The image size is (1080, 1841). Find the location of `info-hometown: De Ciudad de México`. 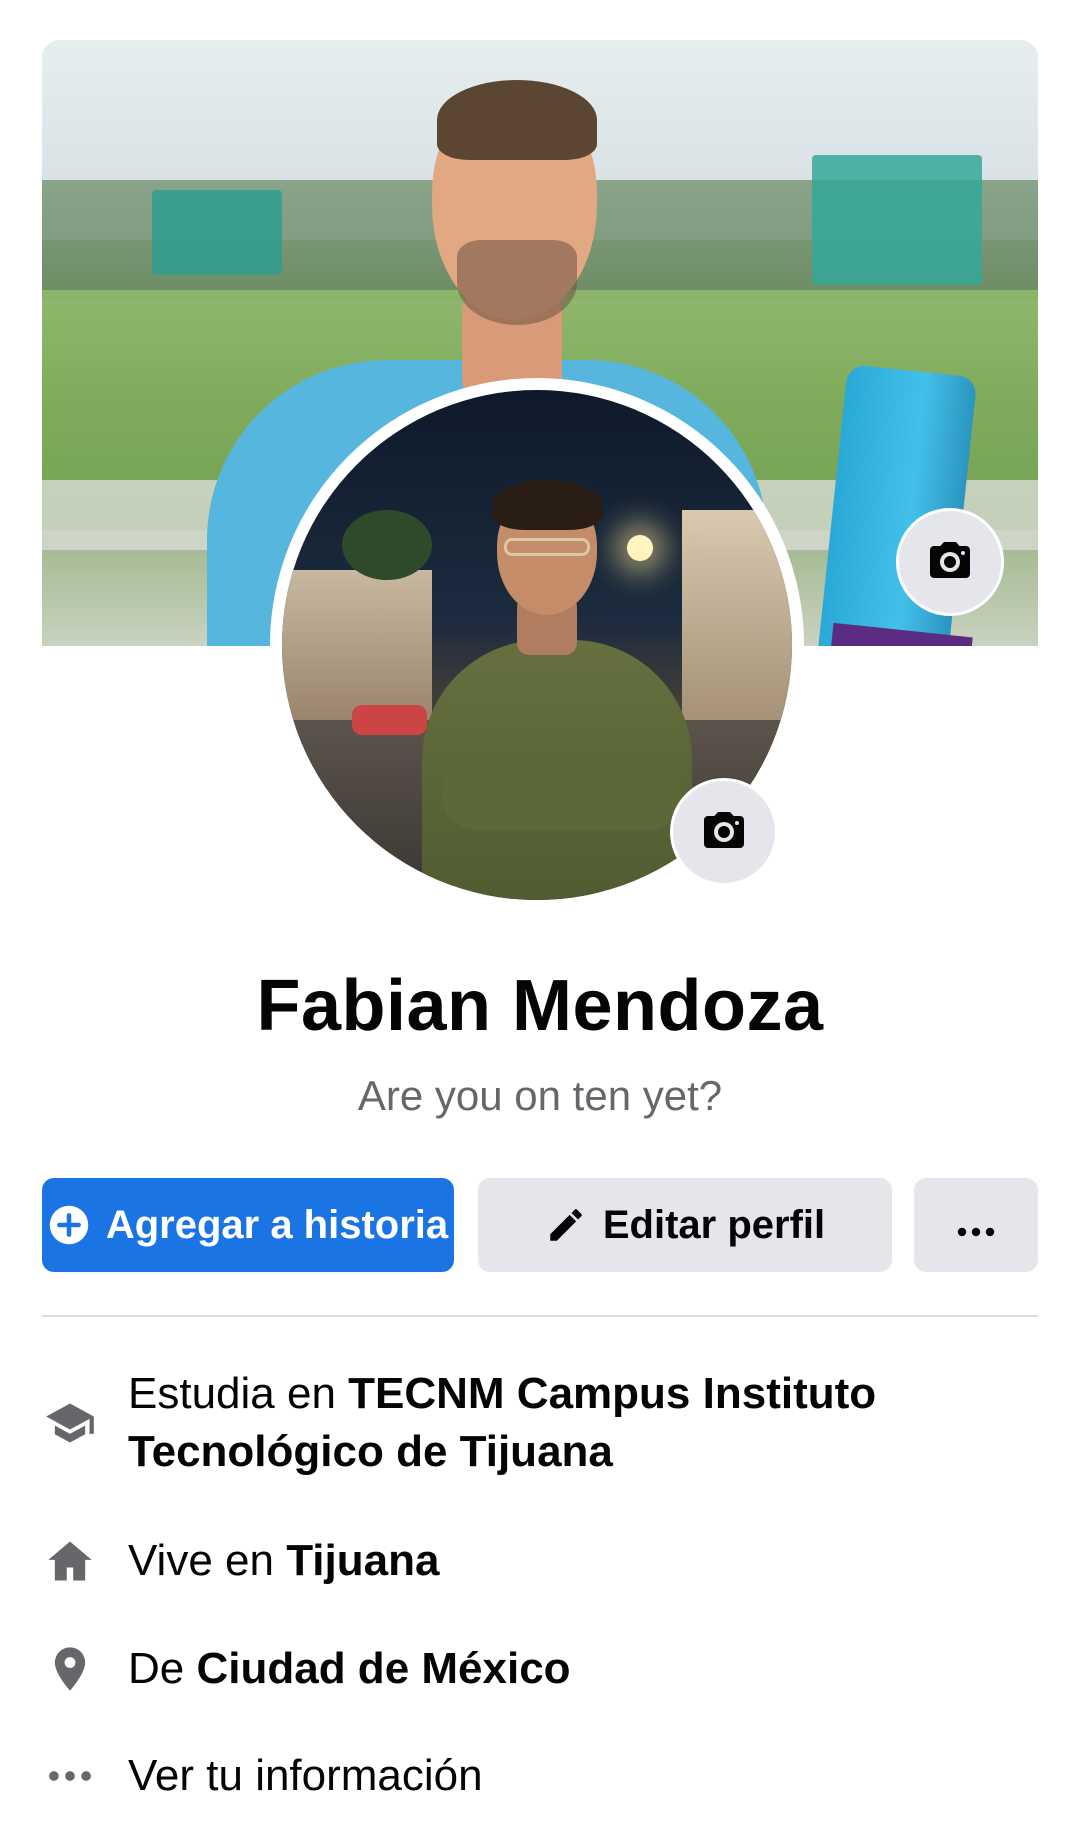

info-hometown: De Ciudad de México is located at coordinates (540, 1669).